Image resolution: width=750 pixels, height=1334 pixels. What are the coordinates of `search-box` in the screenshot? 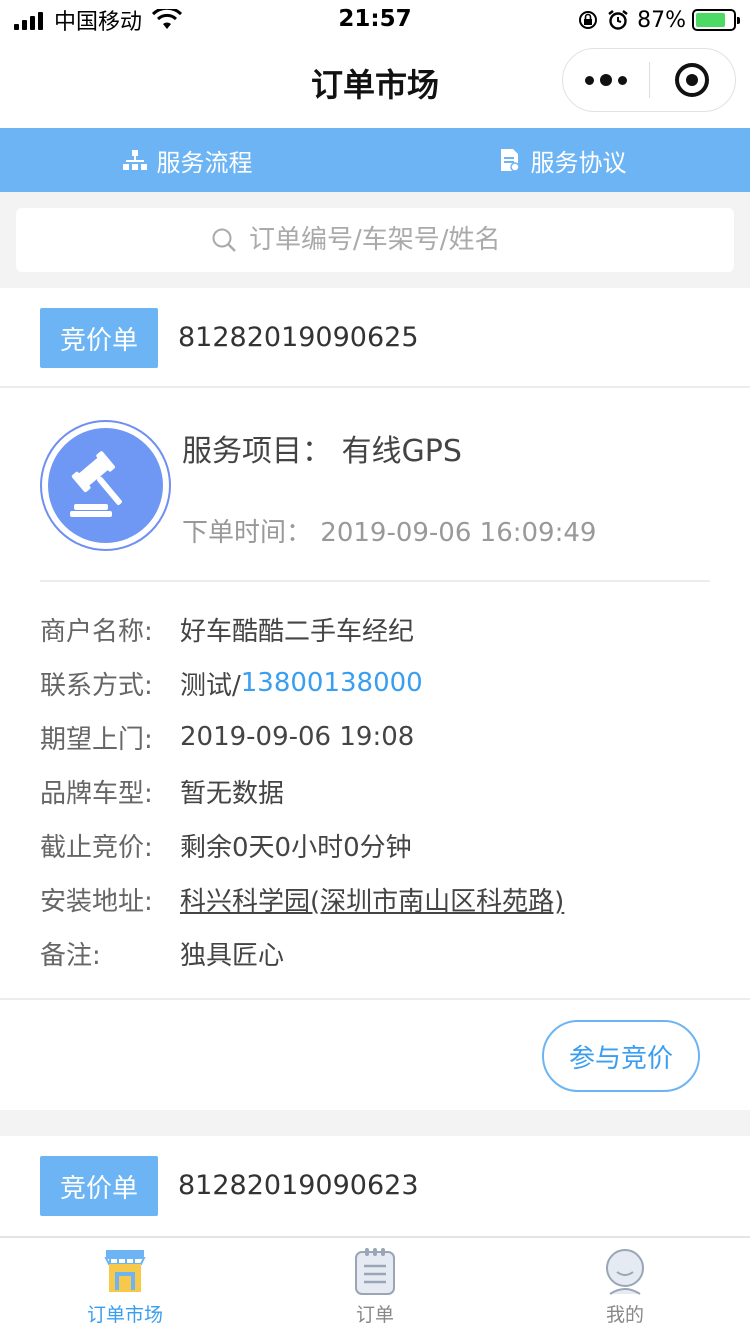 It's located at (375, 240).